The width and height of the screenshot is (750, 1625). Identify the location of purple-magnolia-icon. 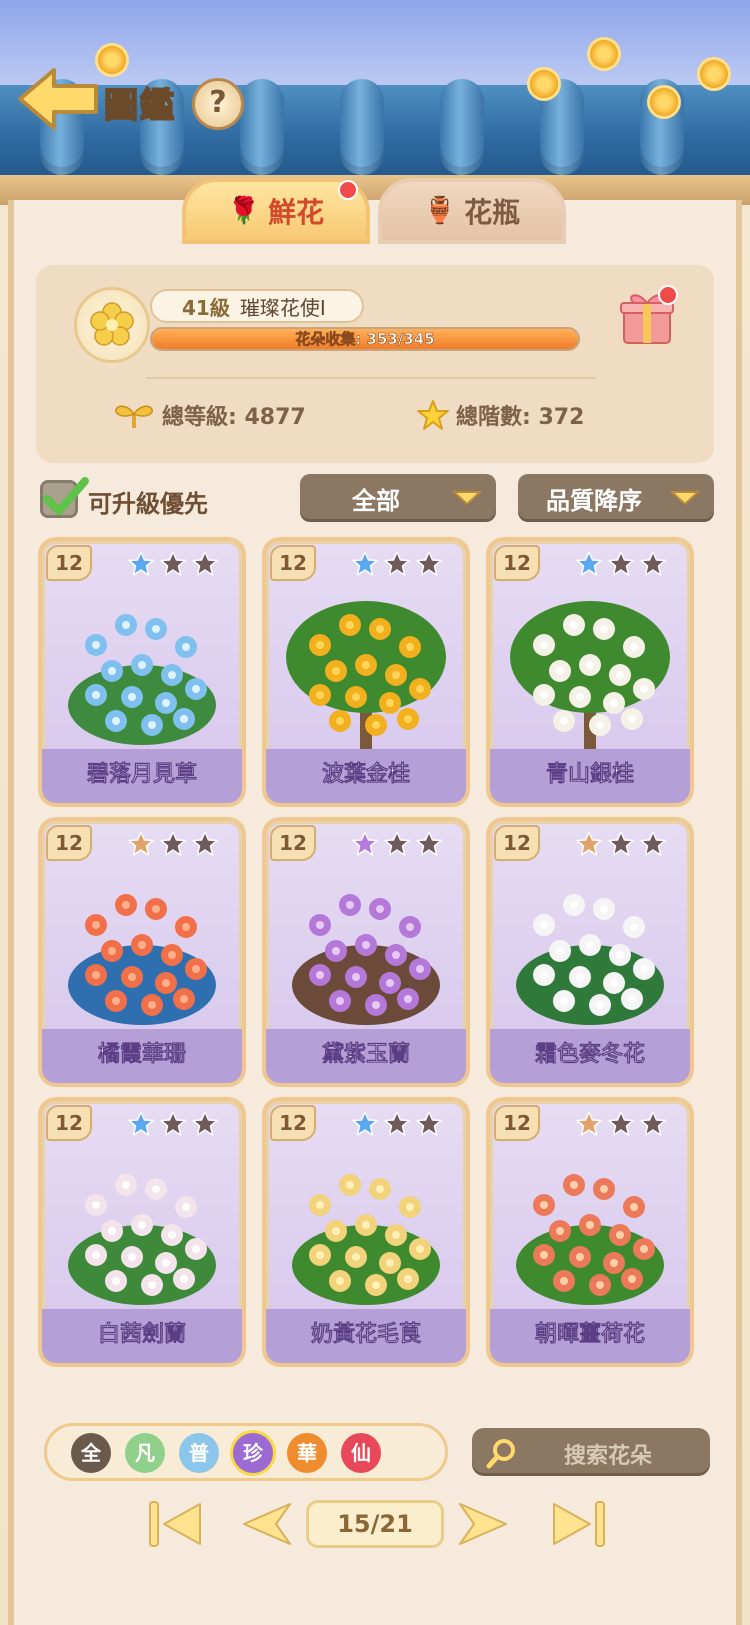
(366, 949).